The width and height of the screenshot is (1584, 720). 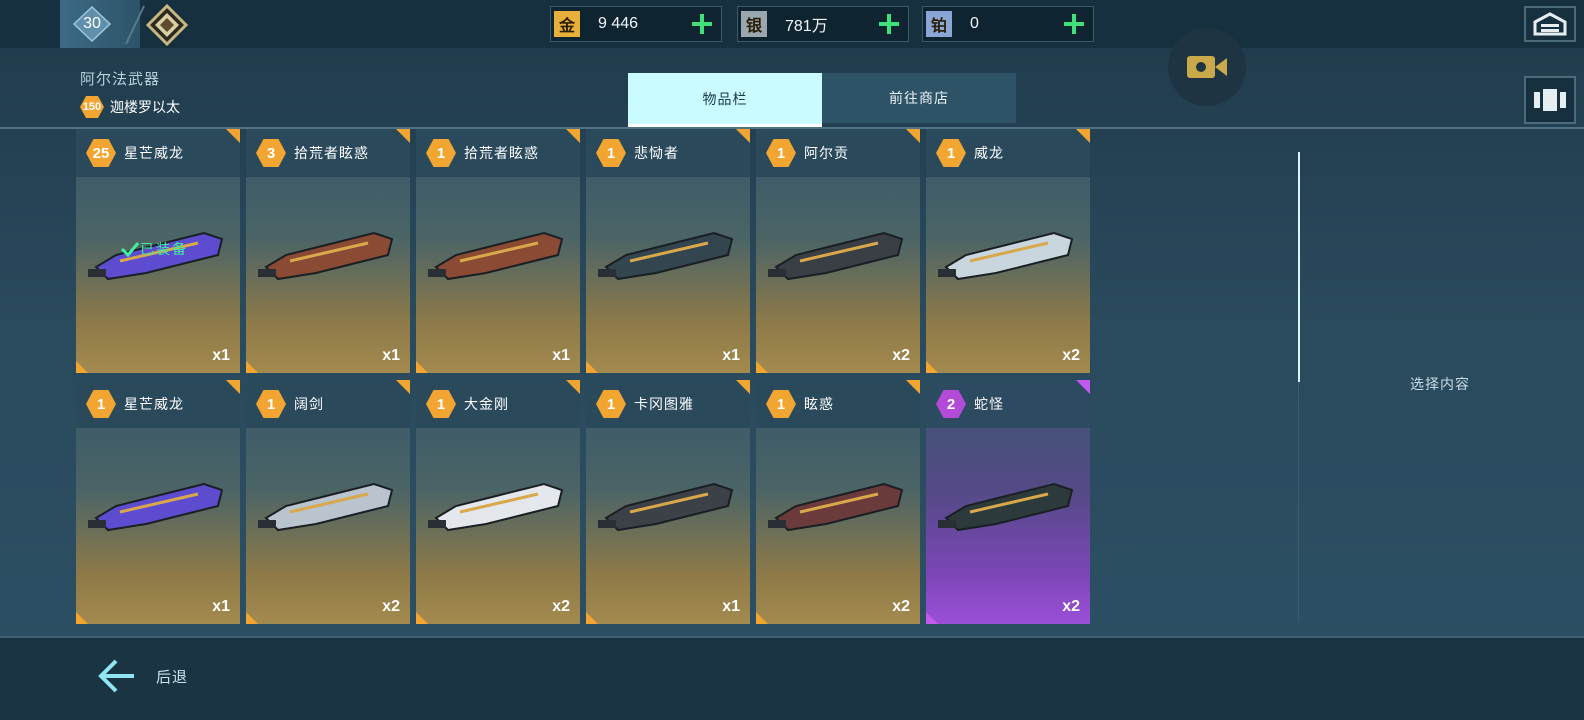 I want to click on back-button: 后退, so click(x=172, y=676).